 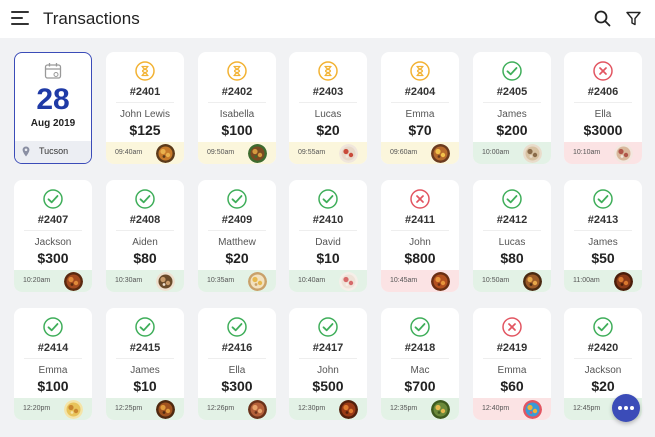 I want to click on transaction-id: #2415, so click(x=145, y=348).